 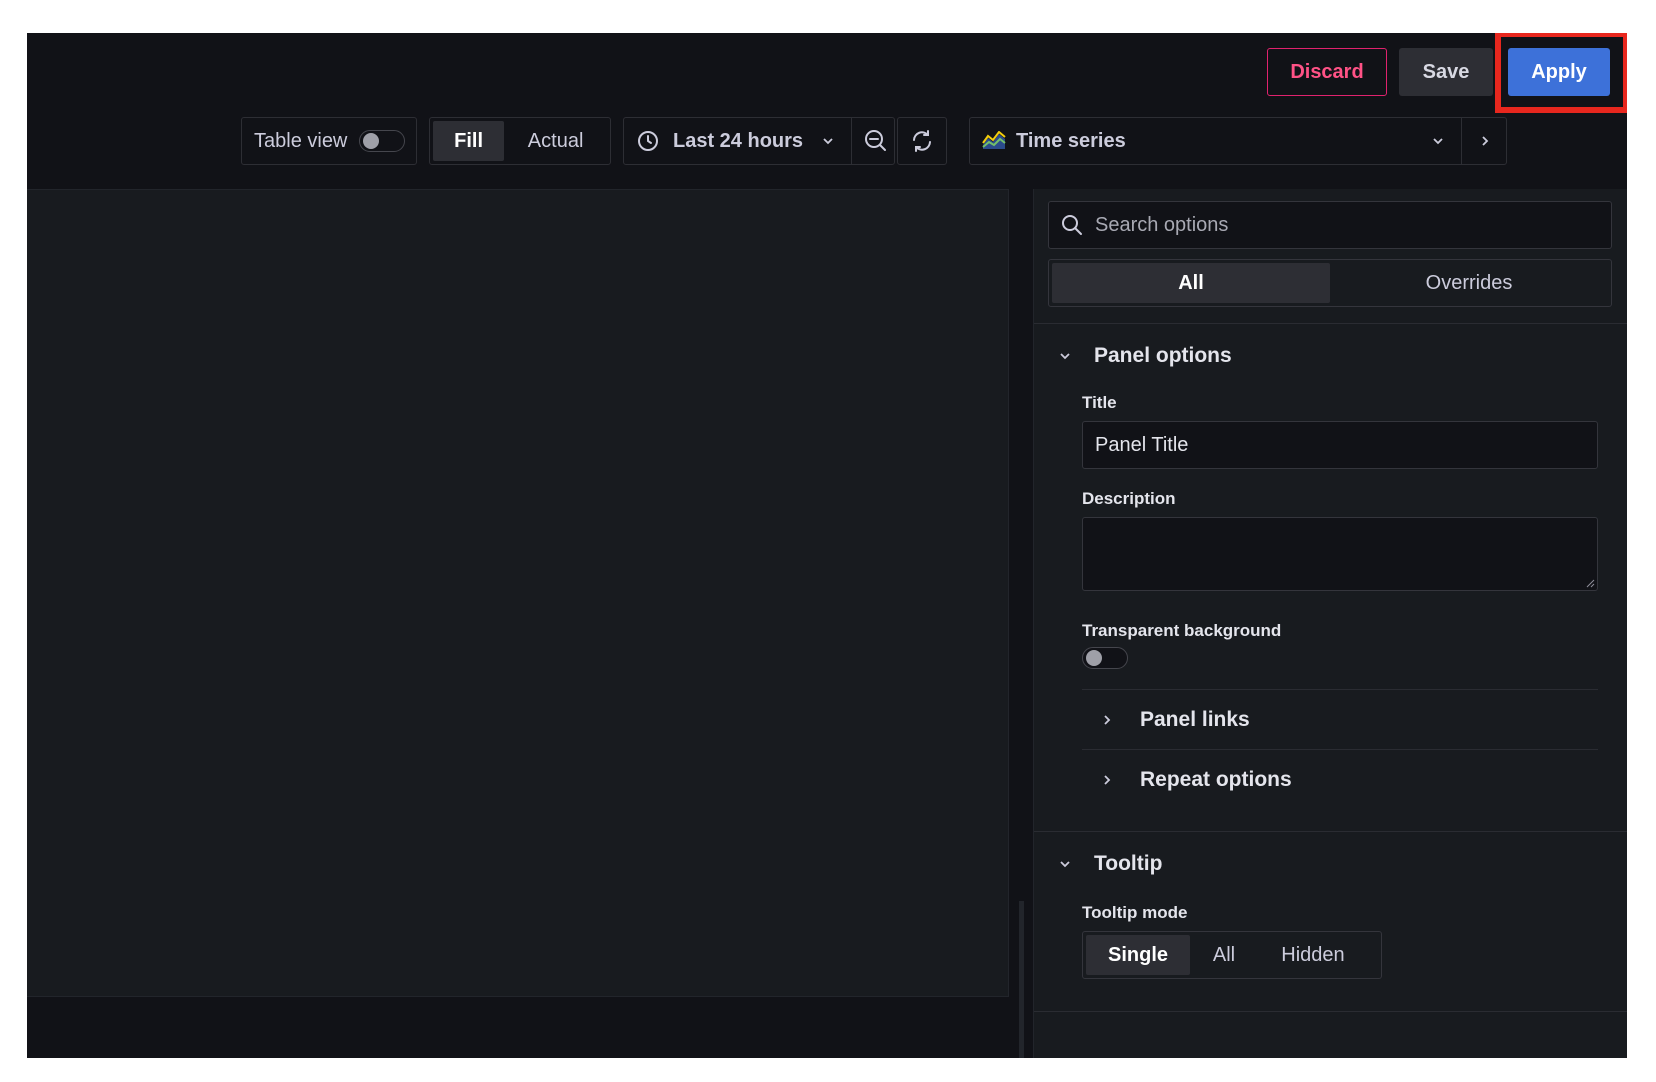 I want to click on save-button: Save, so click(x=1446, y=72).